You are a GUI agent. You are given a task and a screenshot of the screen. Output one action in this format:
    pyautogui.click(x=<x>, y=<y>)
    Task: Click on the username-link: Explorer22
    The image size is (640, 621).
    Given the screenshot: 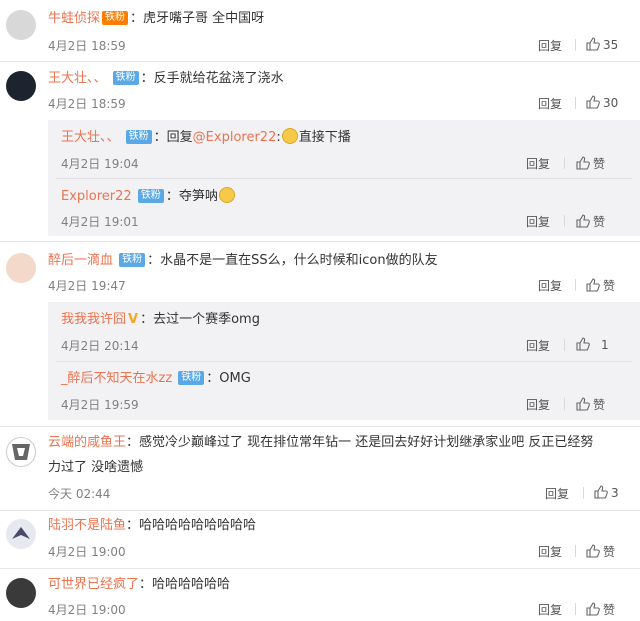 What is the action you would take?
    pyautogui.click(x=96, y=196)
    